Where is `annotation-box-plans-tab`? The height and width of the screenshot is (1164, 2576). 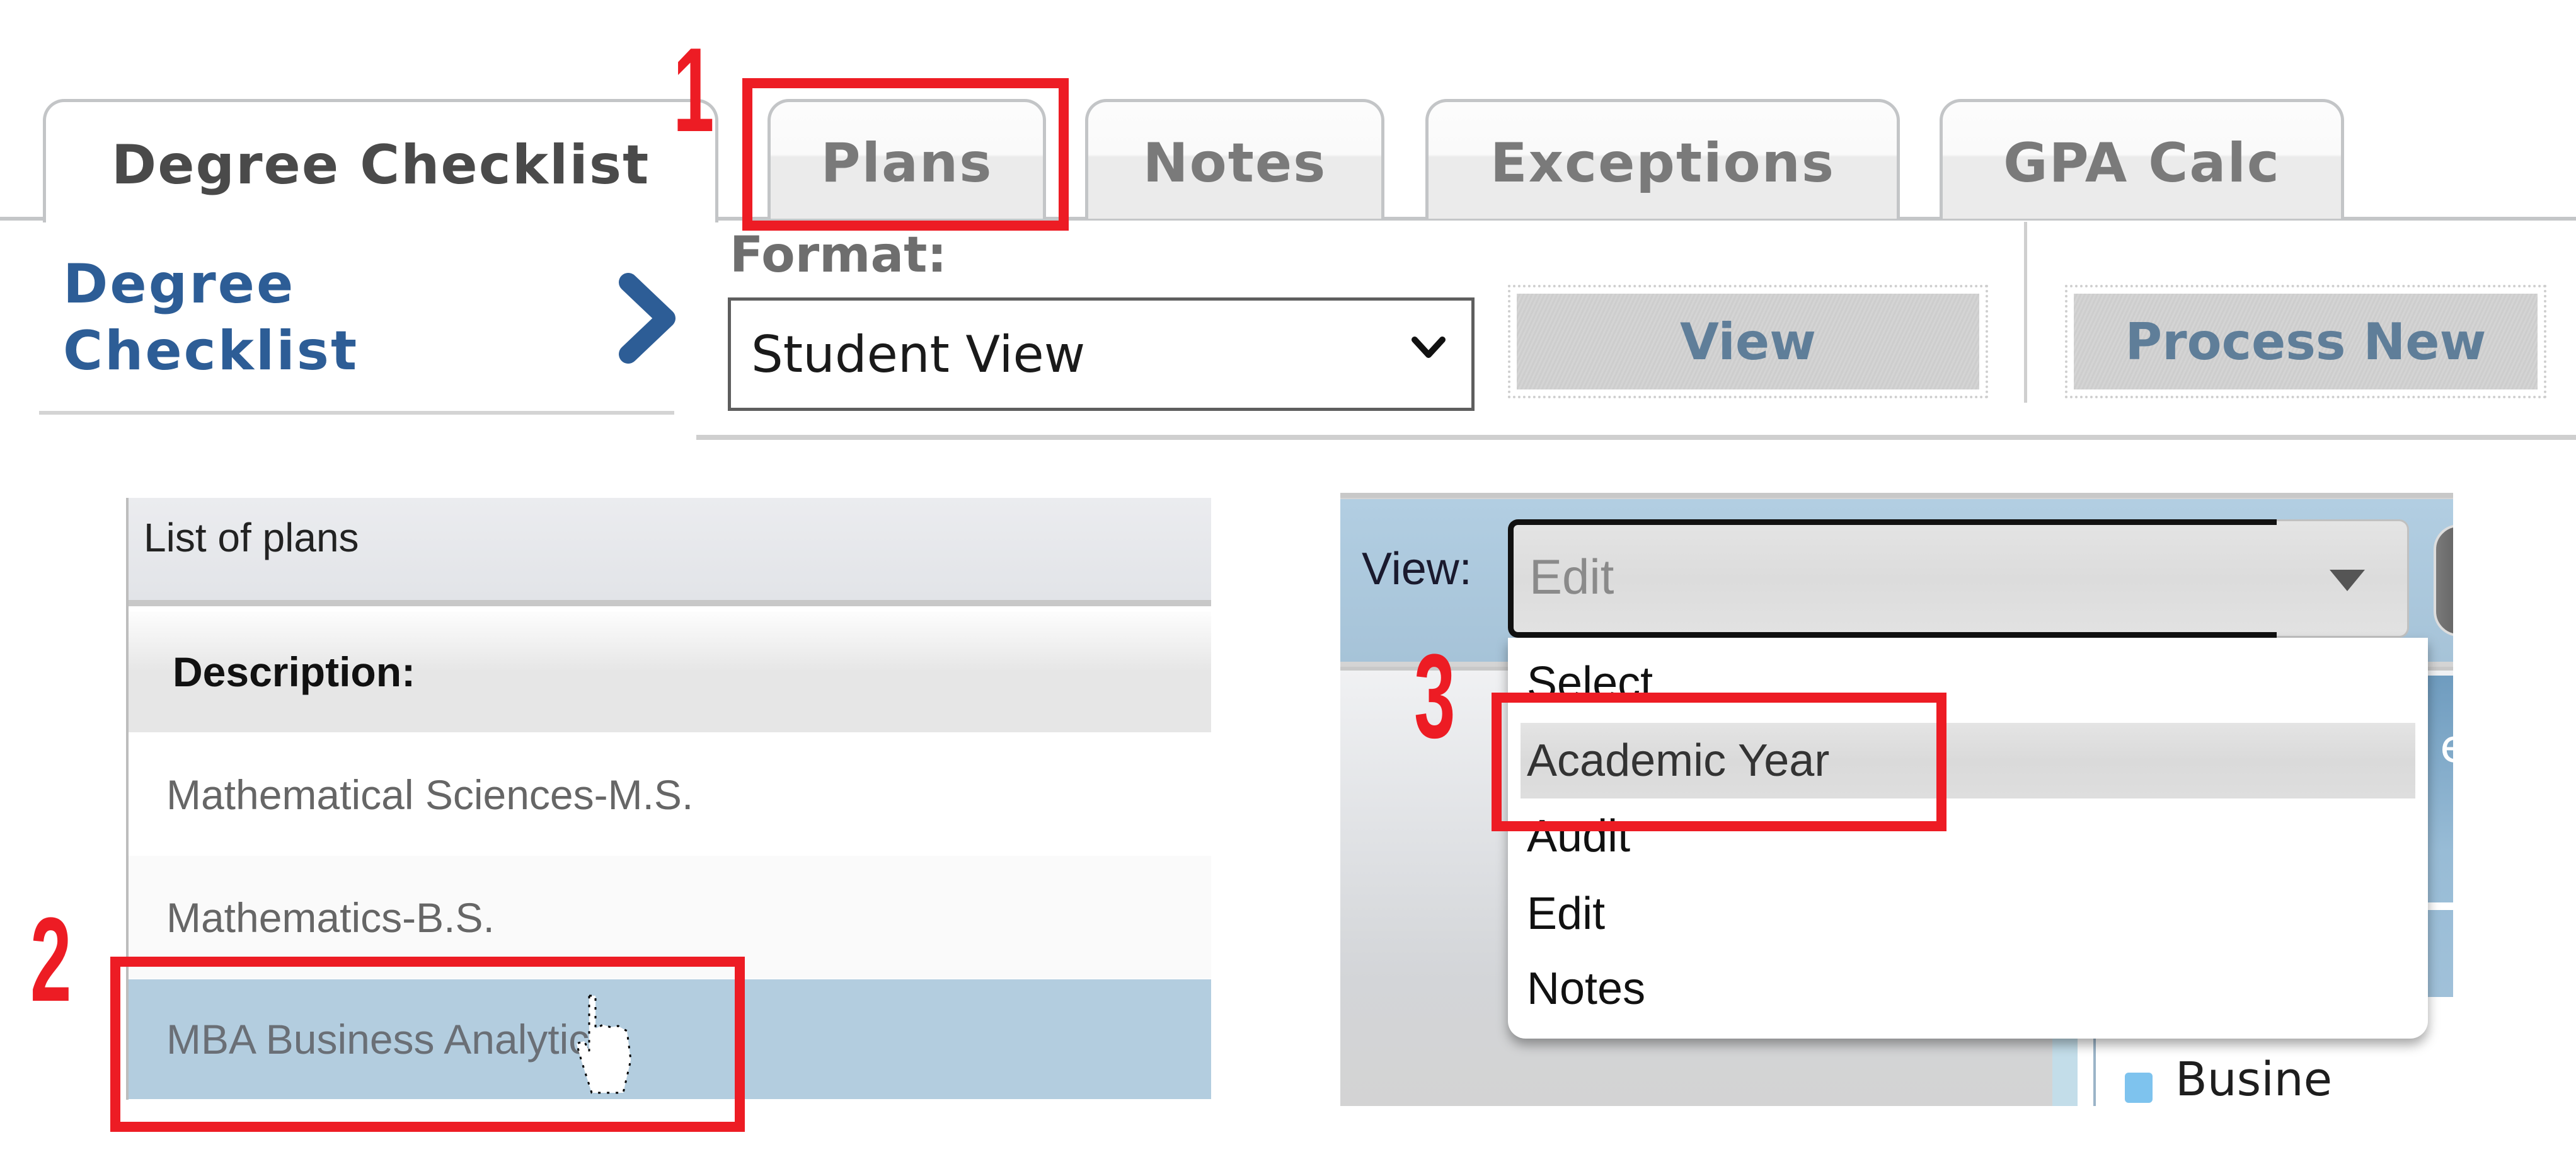
annotation-box-plans-tab is located at coordinates (905, 154).